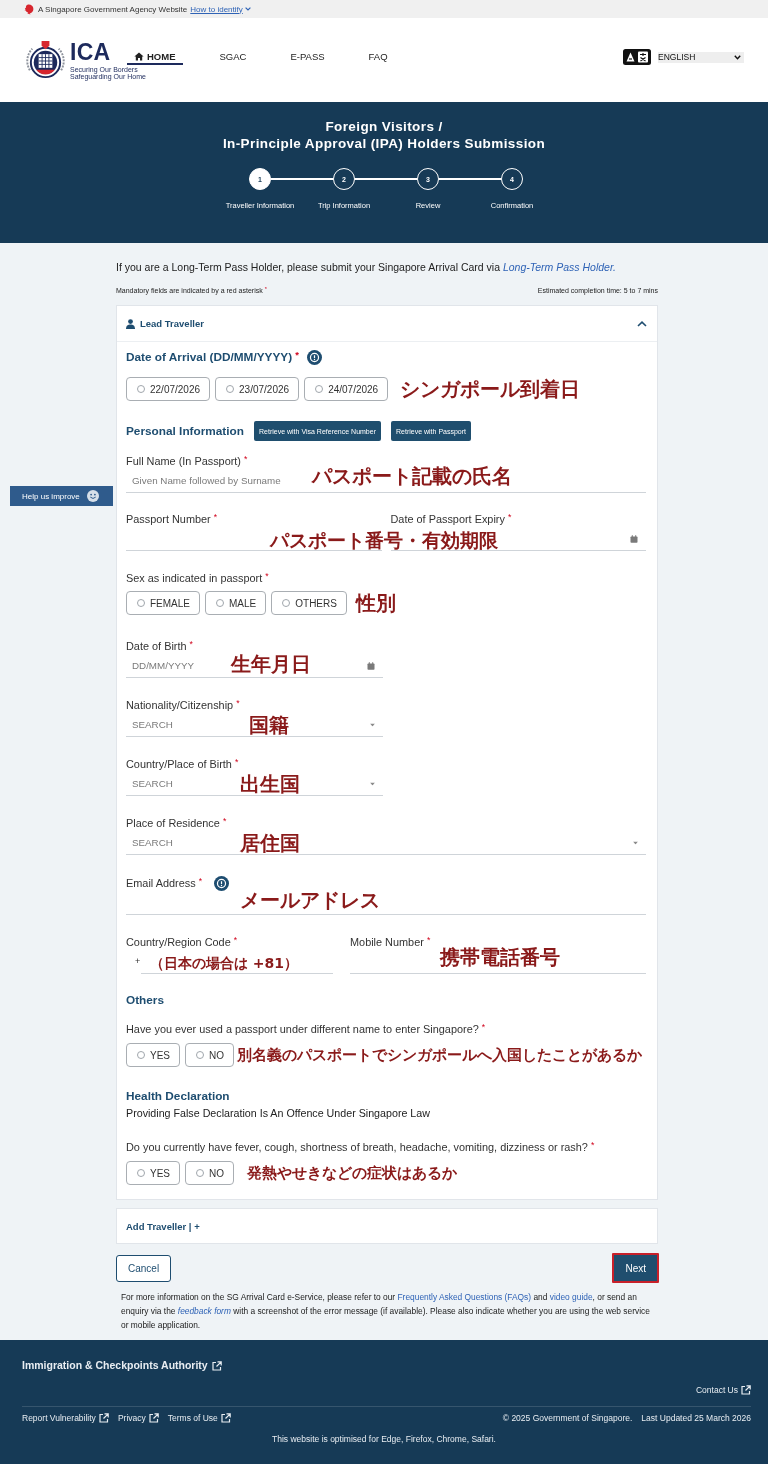 This screenshot has width=768, height=1464. What do you see at coordinates (90, 51) in the screenshot?
I see `logo-text: ICA` at bounding box center [90, 51].